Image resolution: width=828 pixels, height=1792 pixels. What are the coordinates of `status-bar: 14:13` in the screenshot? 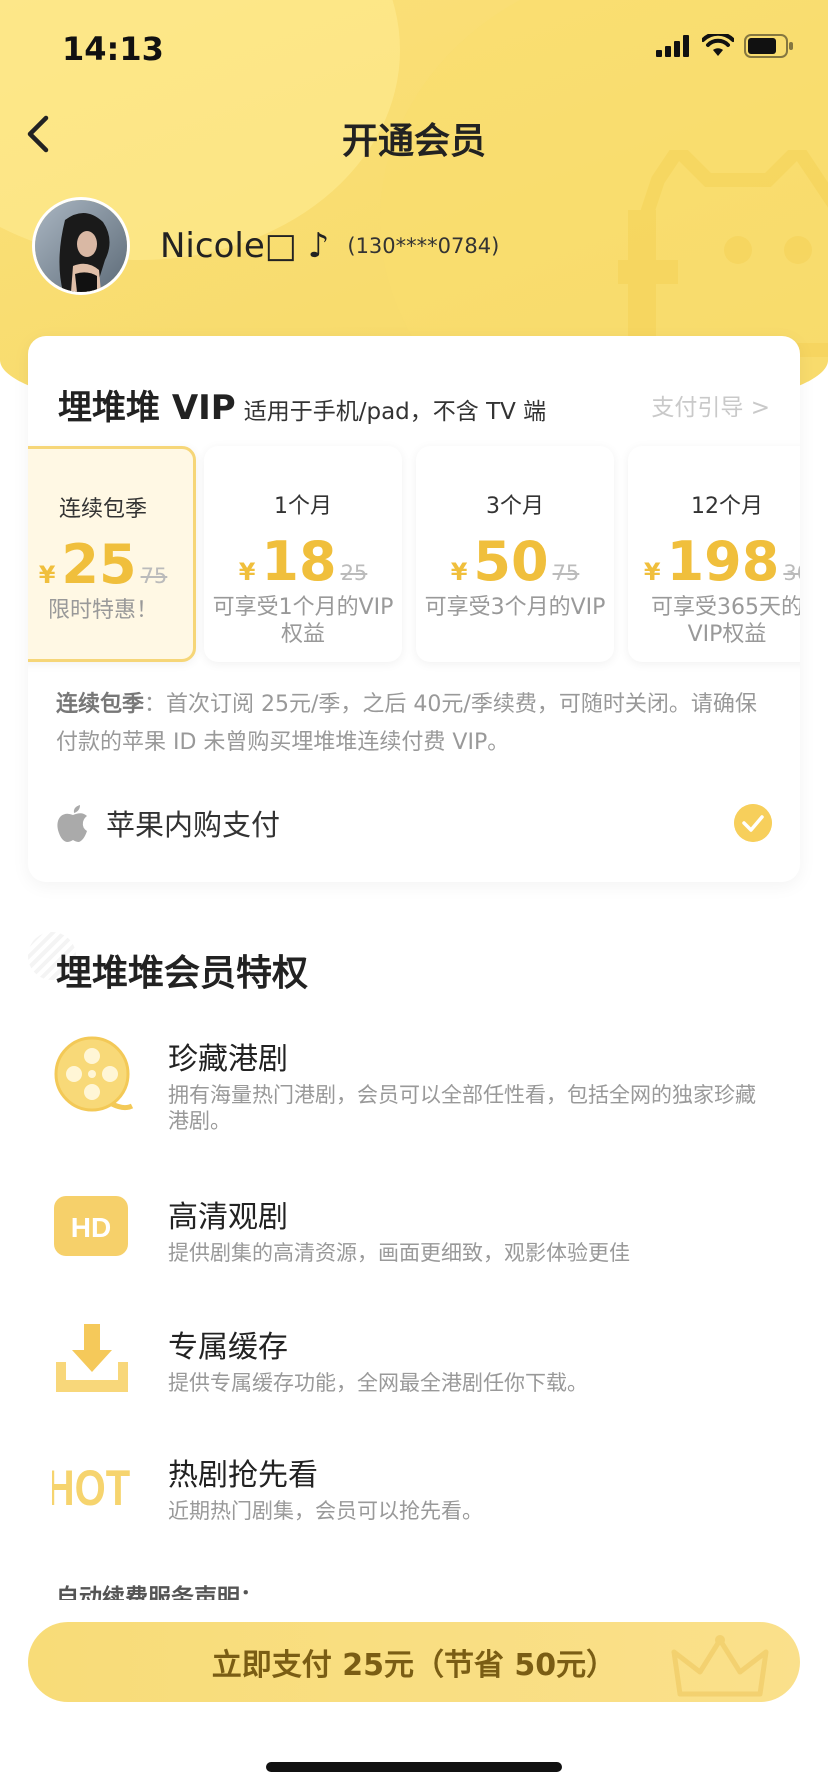 It's located at (414, 48).